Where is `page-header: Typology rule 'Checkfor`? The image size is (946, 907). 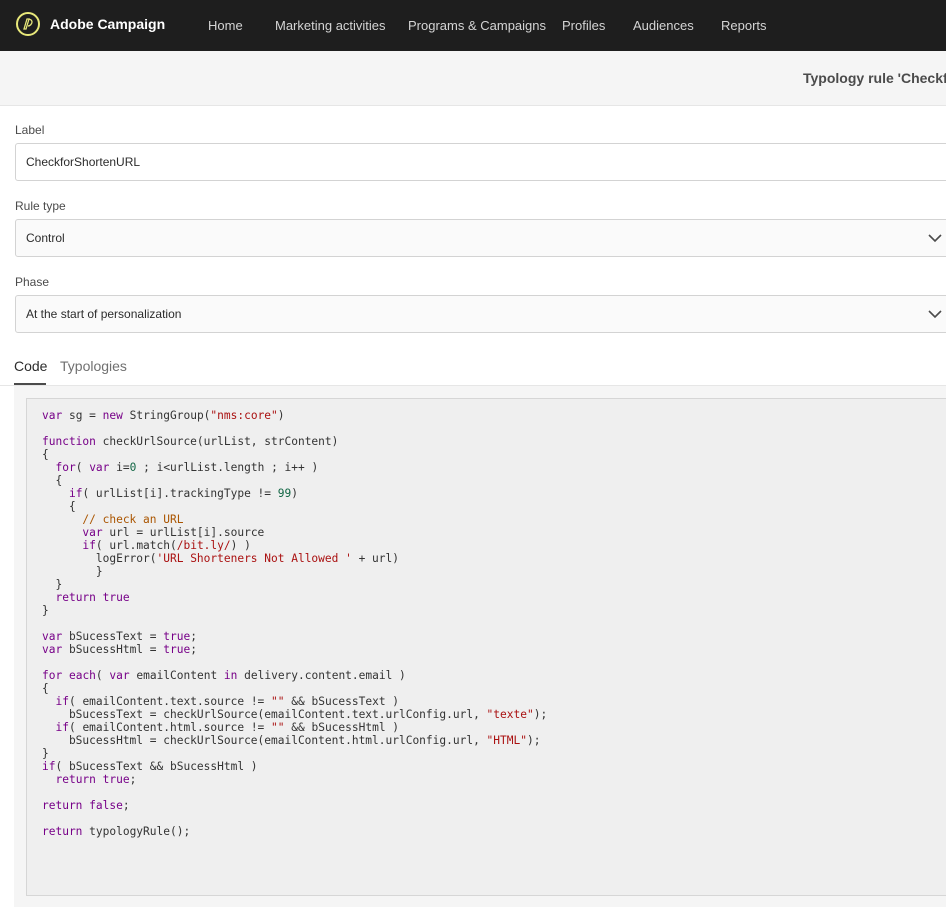
page-header: Typology rule 'Checkfor is located at coordinates (473, 78).